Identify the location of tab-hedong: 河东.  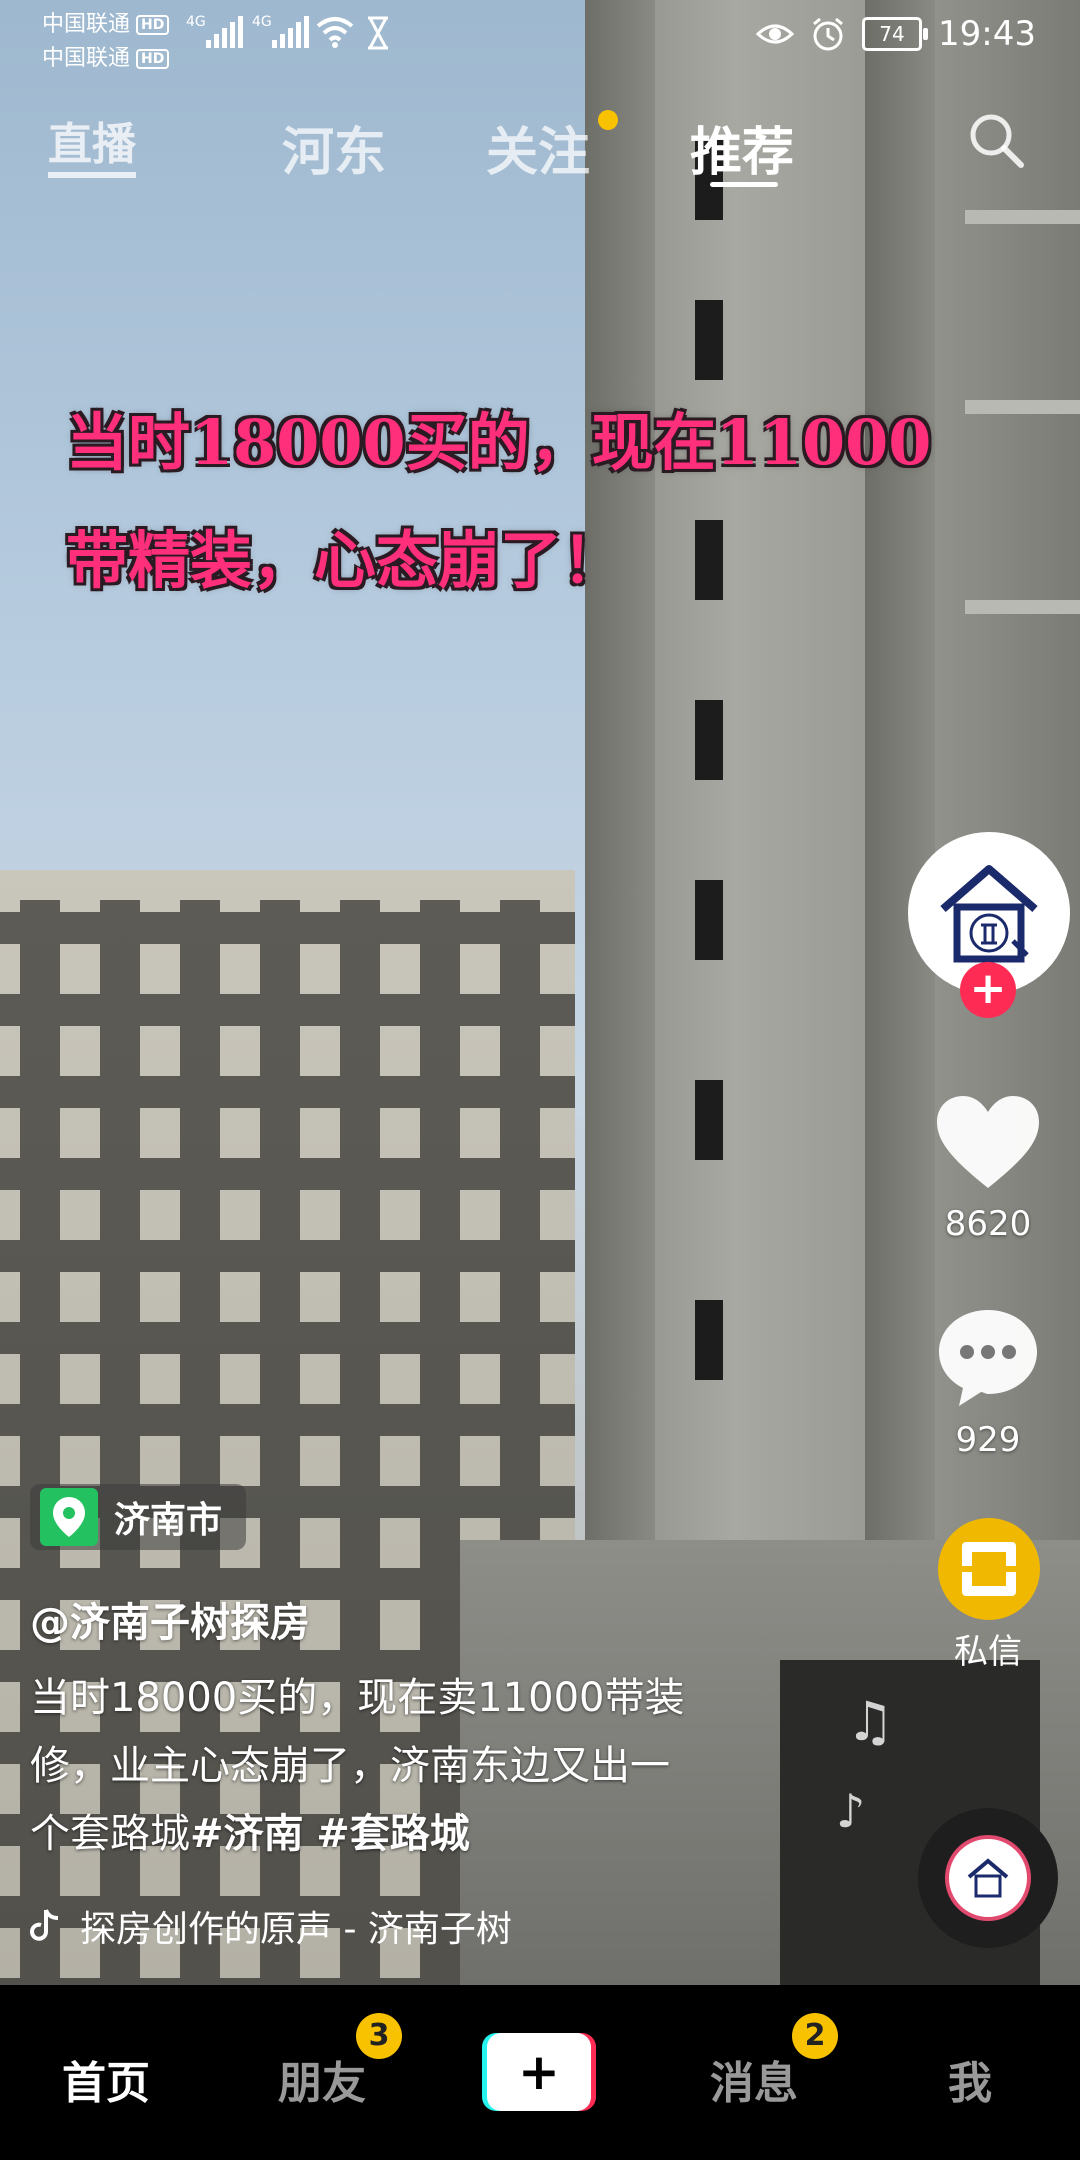
(334, 147).